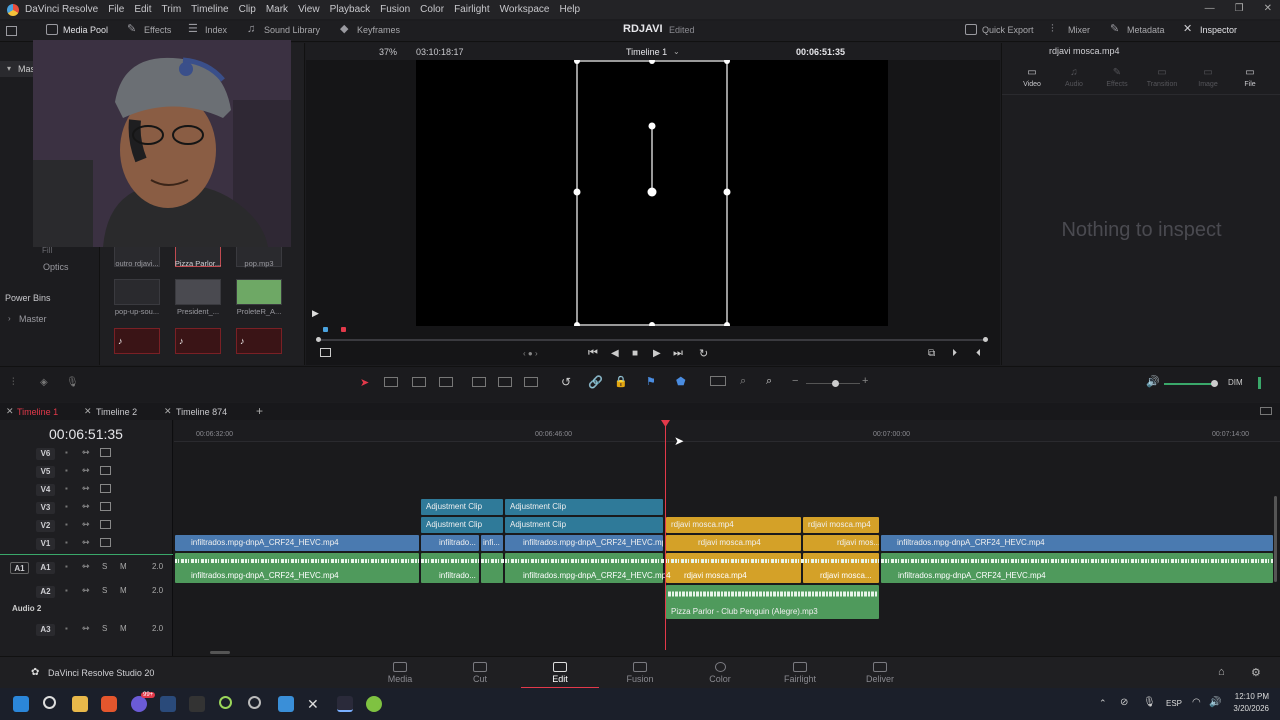 Image resolution: width=1280 pixels, height=720 pixels. I want to click on speaker-icon: 🔊, so click(1215, 702).